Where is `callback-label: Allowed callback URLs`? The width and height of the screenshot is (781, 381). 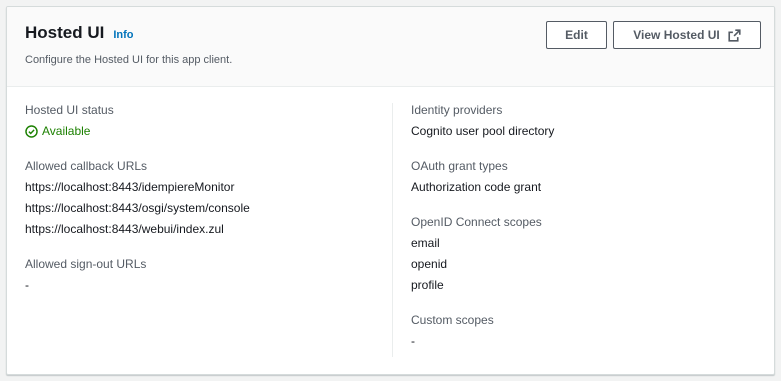
callback-label: Allowed callback URLs is located at coordinates (86, 166).